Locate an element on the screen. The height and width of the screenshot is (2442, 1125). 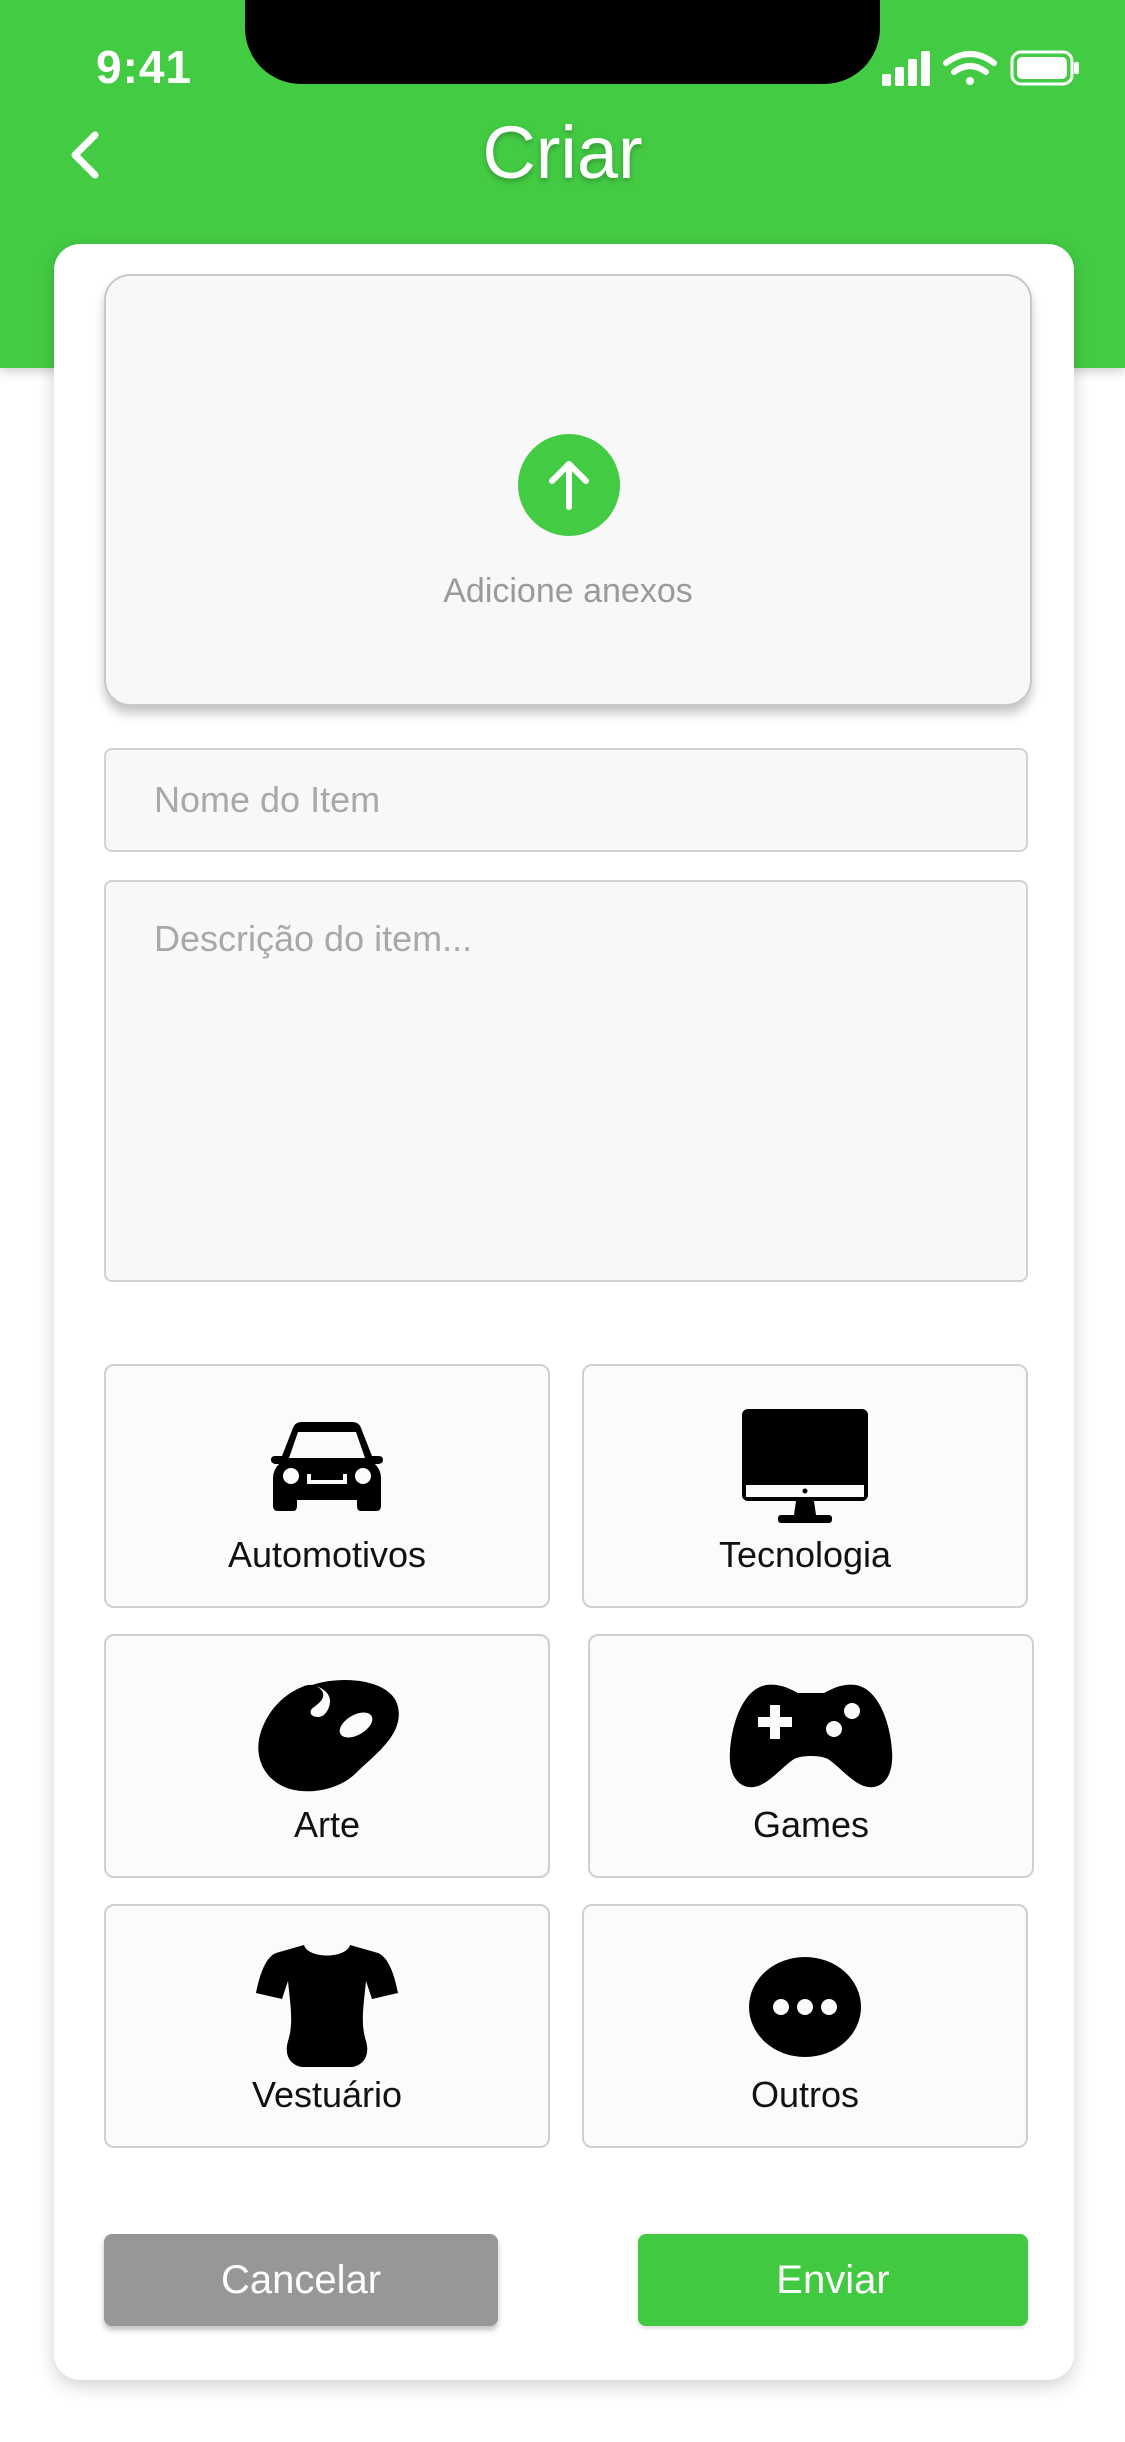
category-label: Games is located at coordinates (811, 1824).